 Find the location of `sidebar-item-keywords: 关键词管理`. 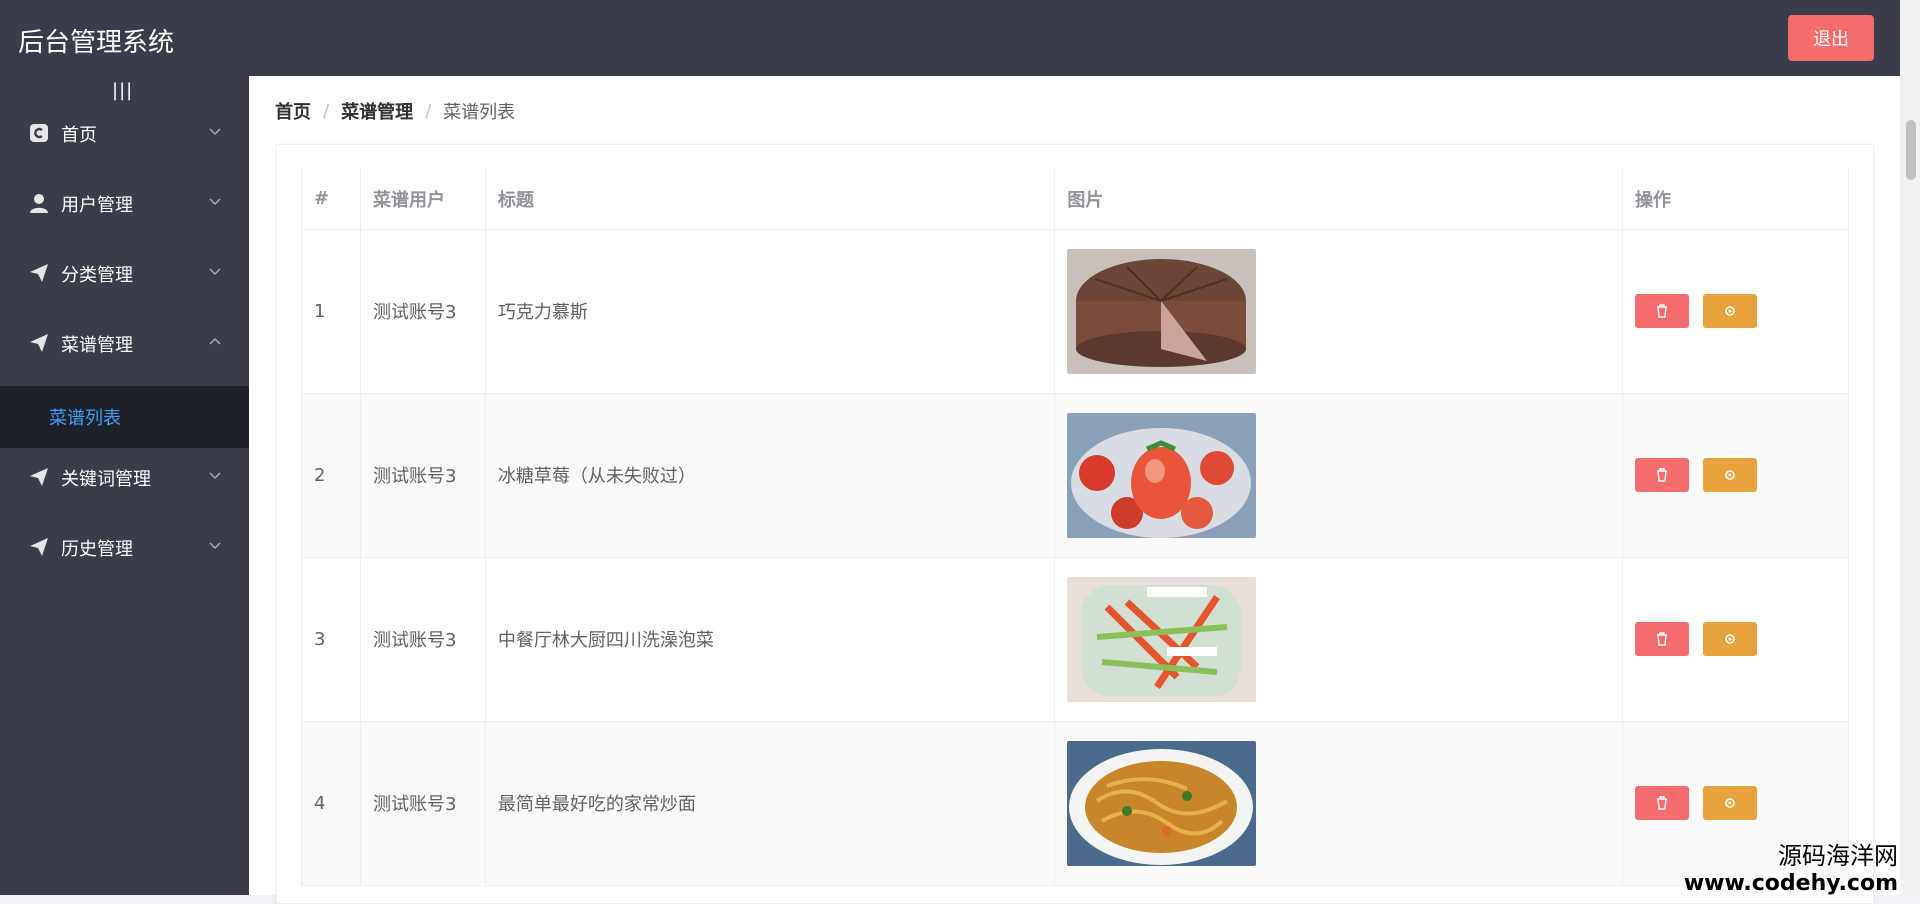

sidebar-item-keywords: 关键词管理 is located at coordinates (124, 478).